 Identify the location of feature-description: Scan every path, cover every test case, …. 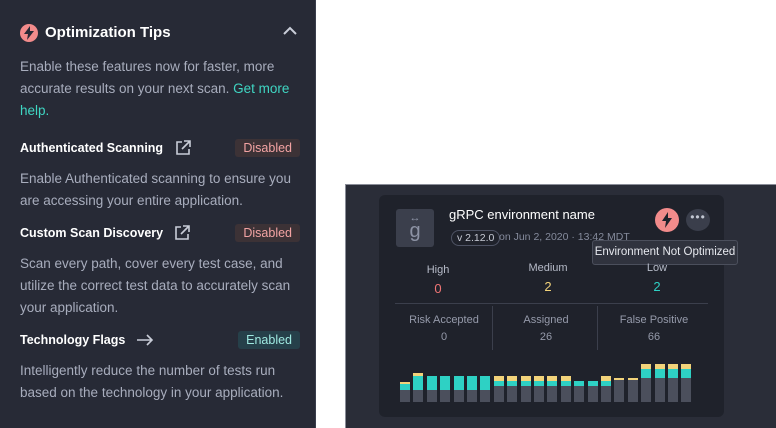
(155, 285).